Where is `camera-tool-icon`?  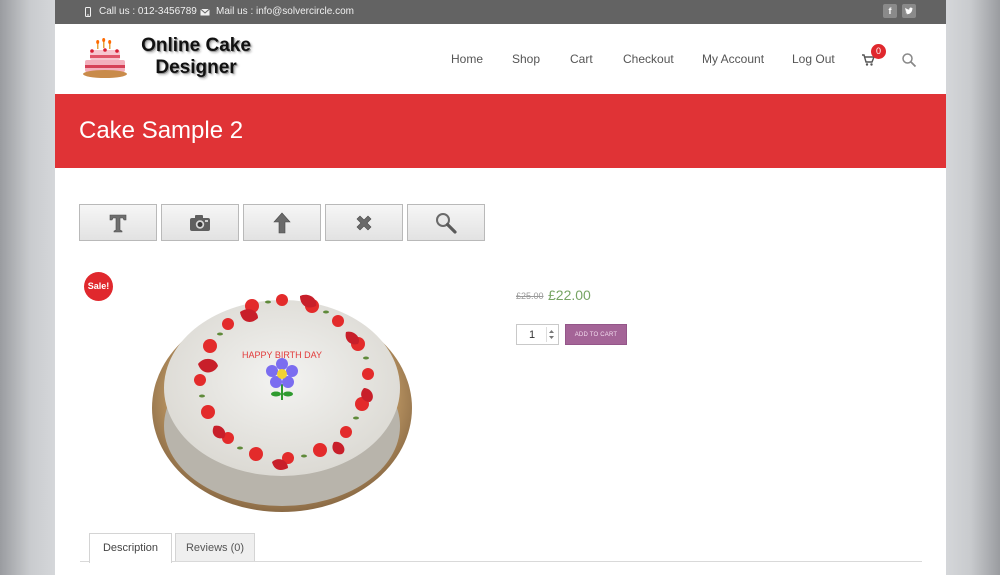 camera-tool-icon is located at coordinates (200, 222).